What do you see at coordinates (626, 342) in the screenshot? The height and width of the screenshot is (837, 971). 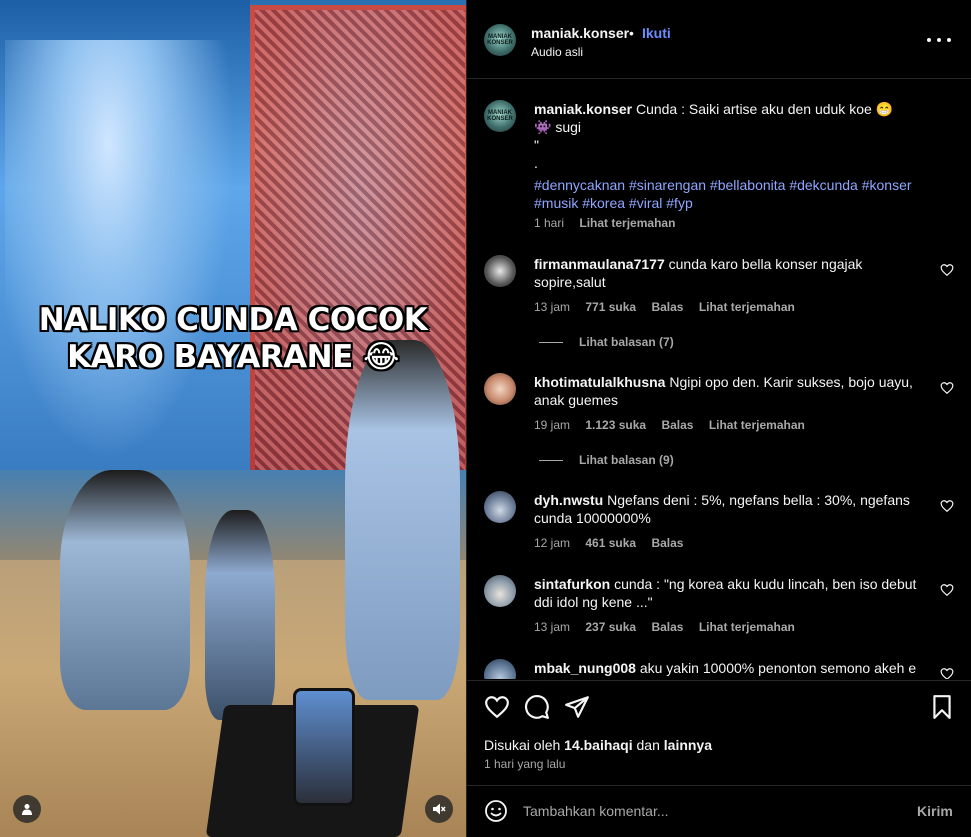 I see `view-replies-label: Lihat balasan (7)` at bounding box center [626, 342].